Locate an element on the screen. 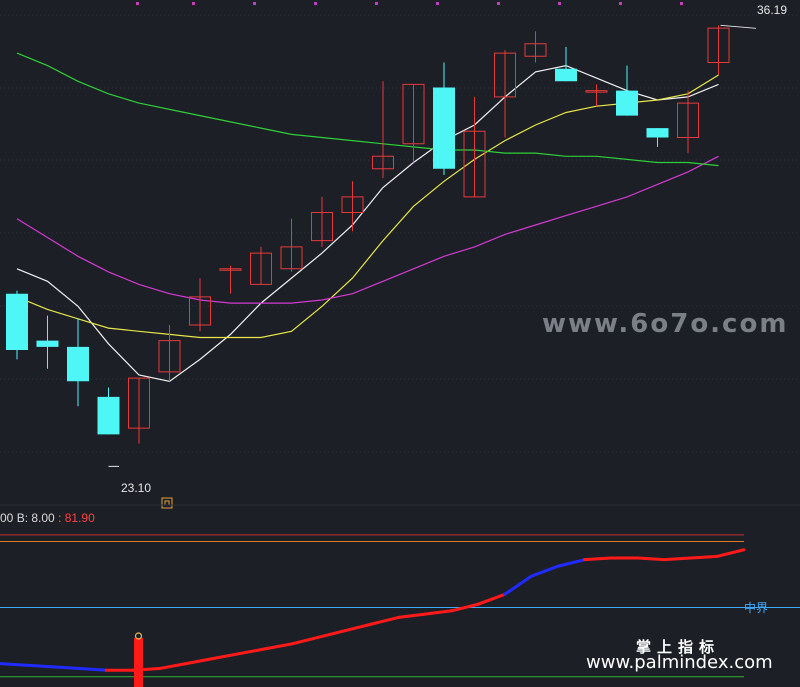  indicator-sep: : is located at coordinates (59, 518).